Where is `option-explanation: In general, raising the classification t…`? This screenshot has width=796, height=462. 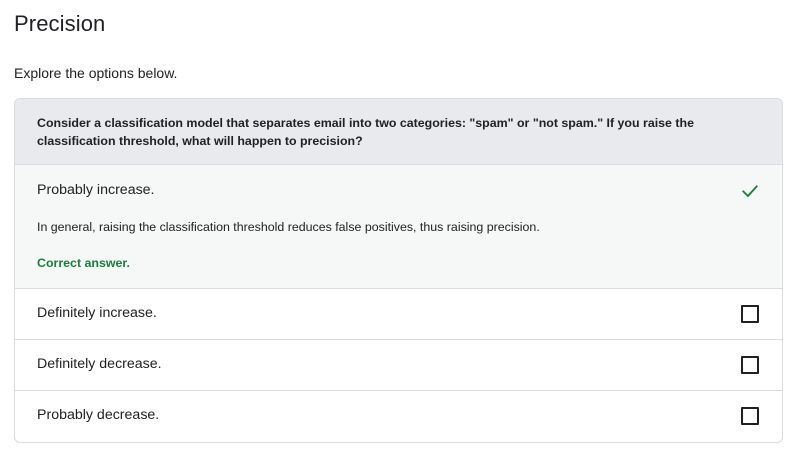
option-explanation: In general, raising the classification t… is located at coordinates (288, 227).